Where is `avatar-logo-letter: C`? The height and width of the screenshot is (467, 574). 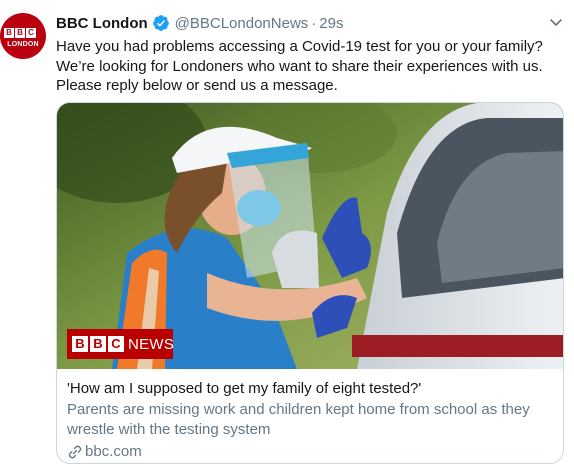 avatar-logo-letter: C is located at coordinates (31, 33).